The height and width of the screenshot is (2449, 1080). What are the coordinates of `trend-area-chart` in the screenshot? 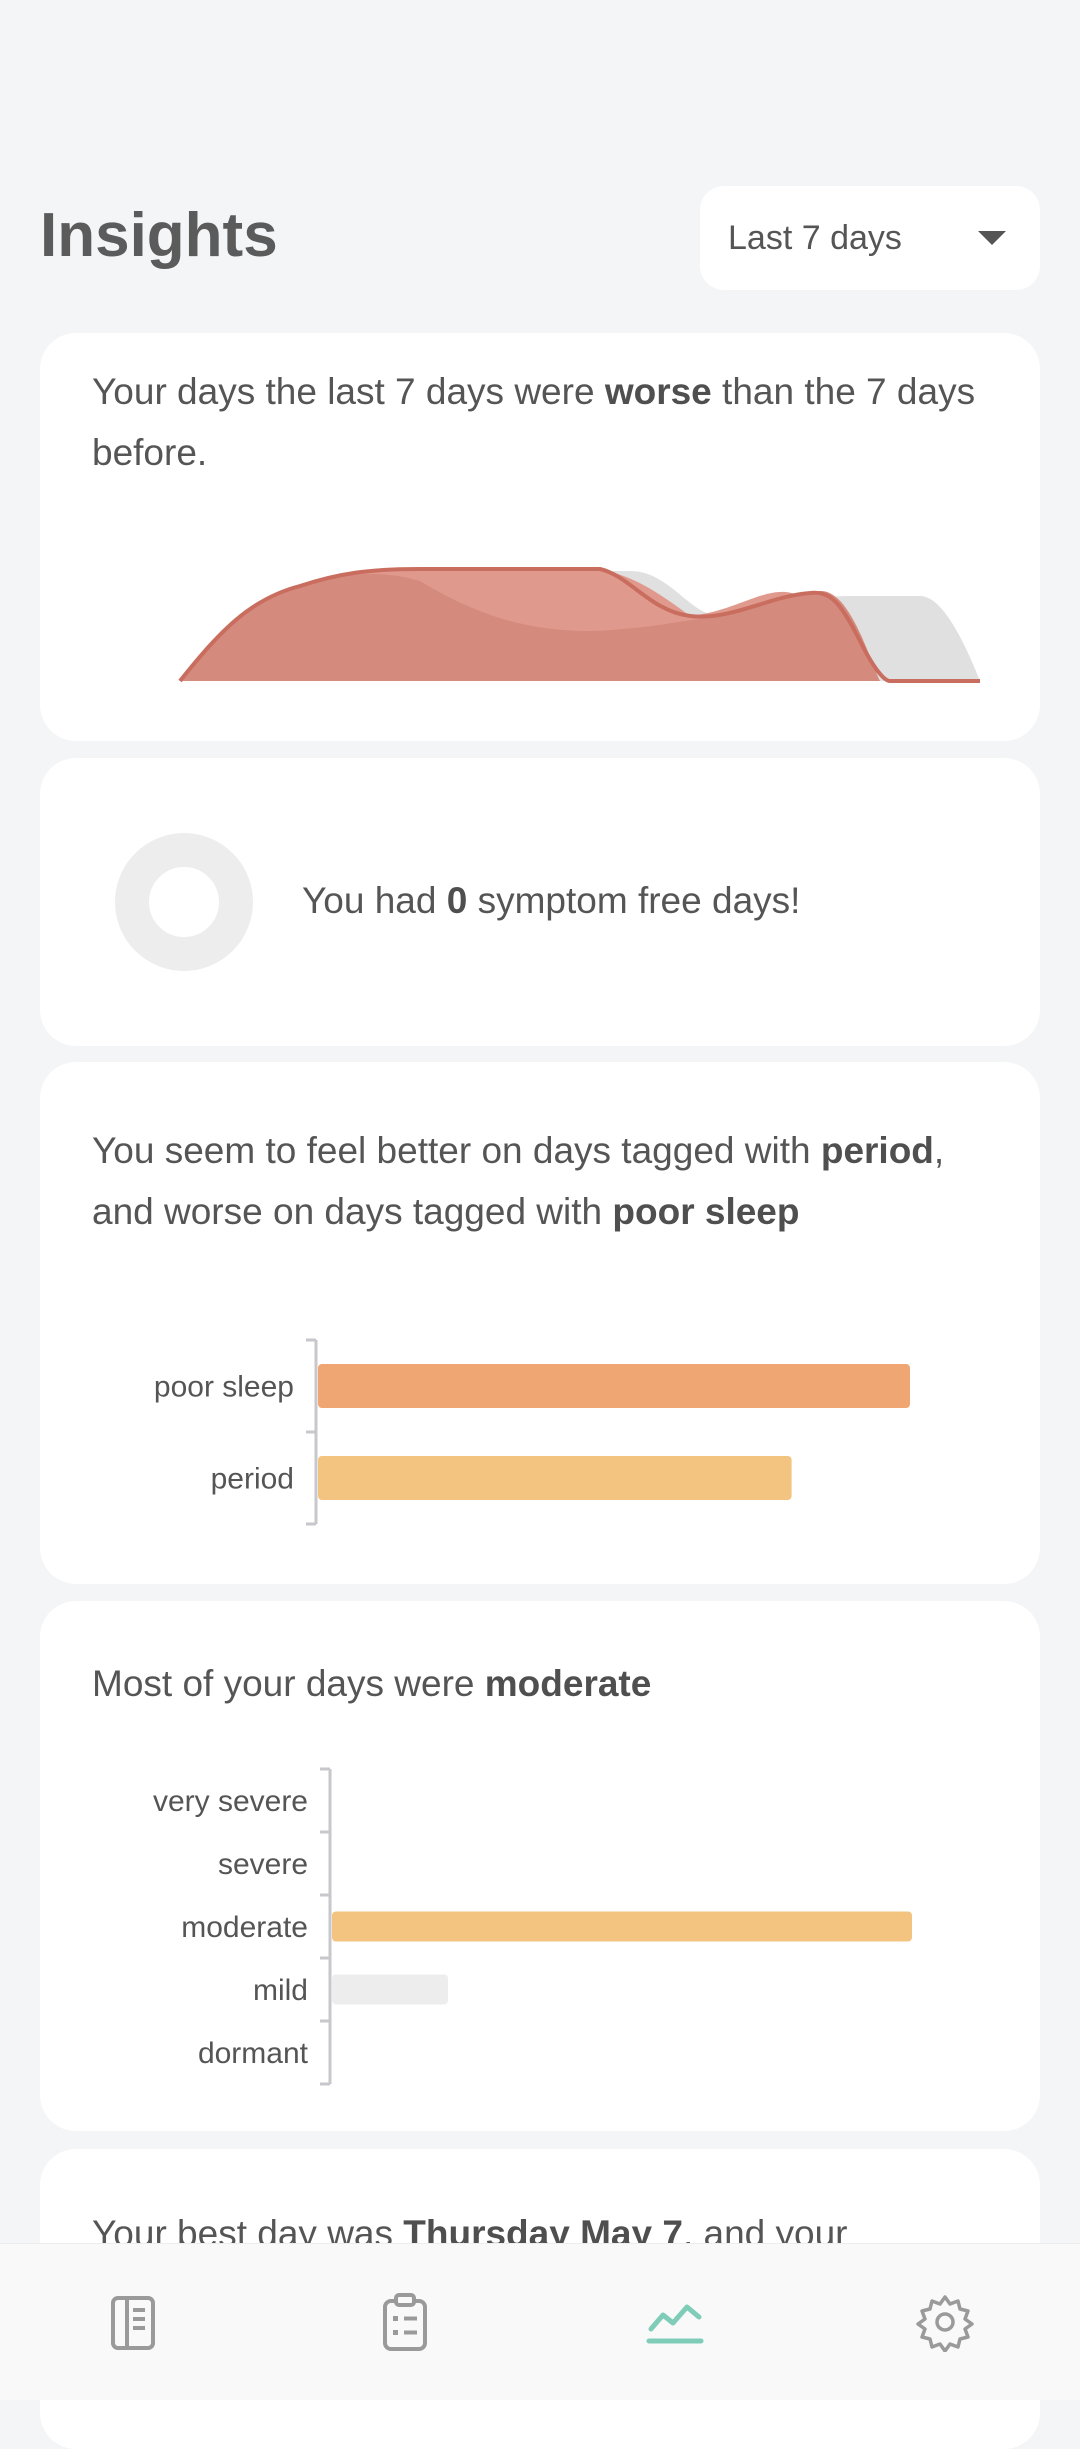 It's located at (579, 625).